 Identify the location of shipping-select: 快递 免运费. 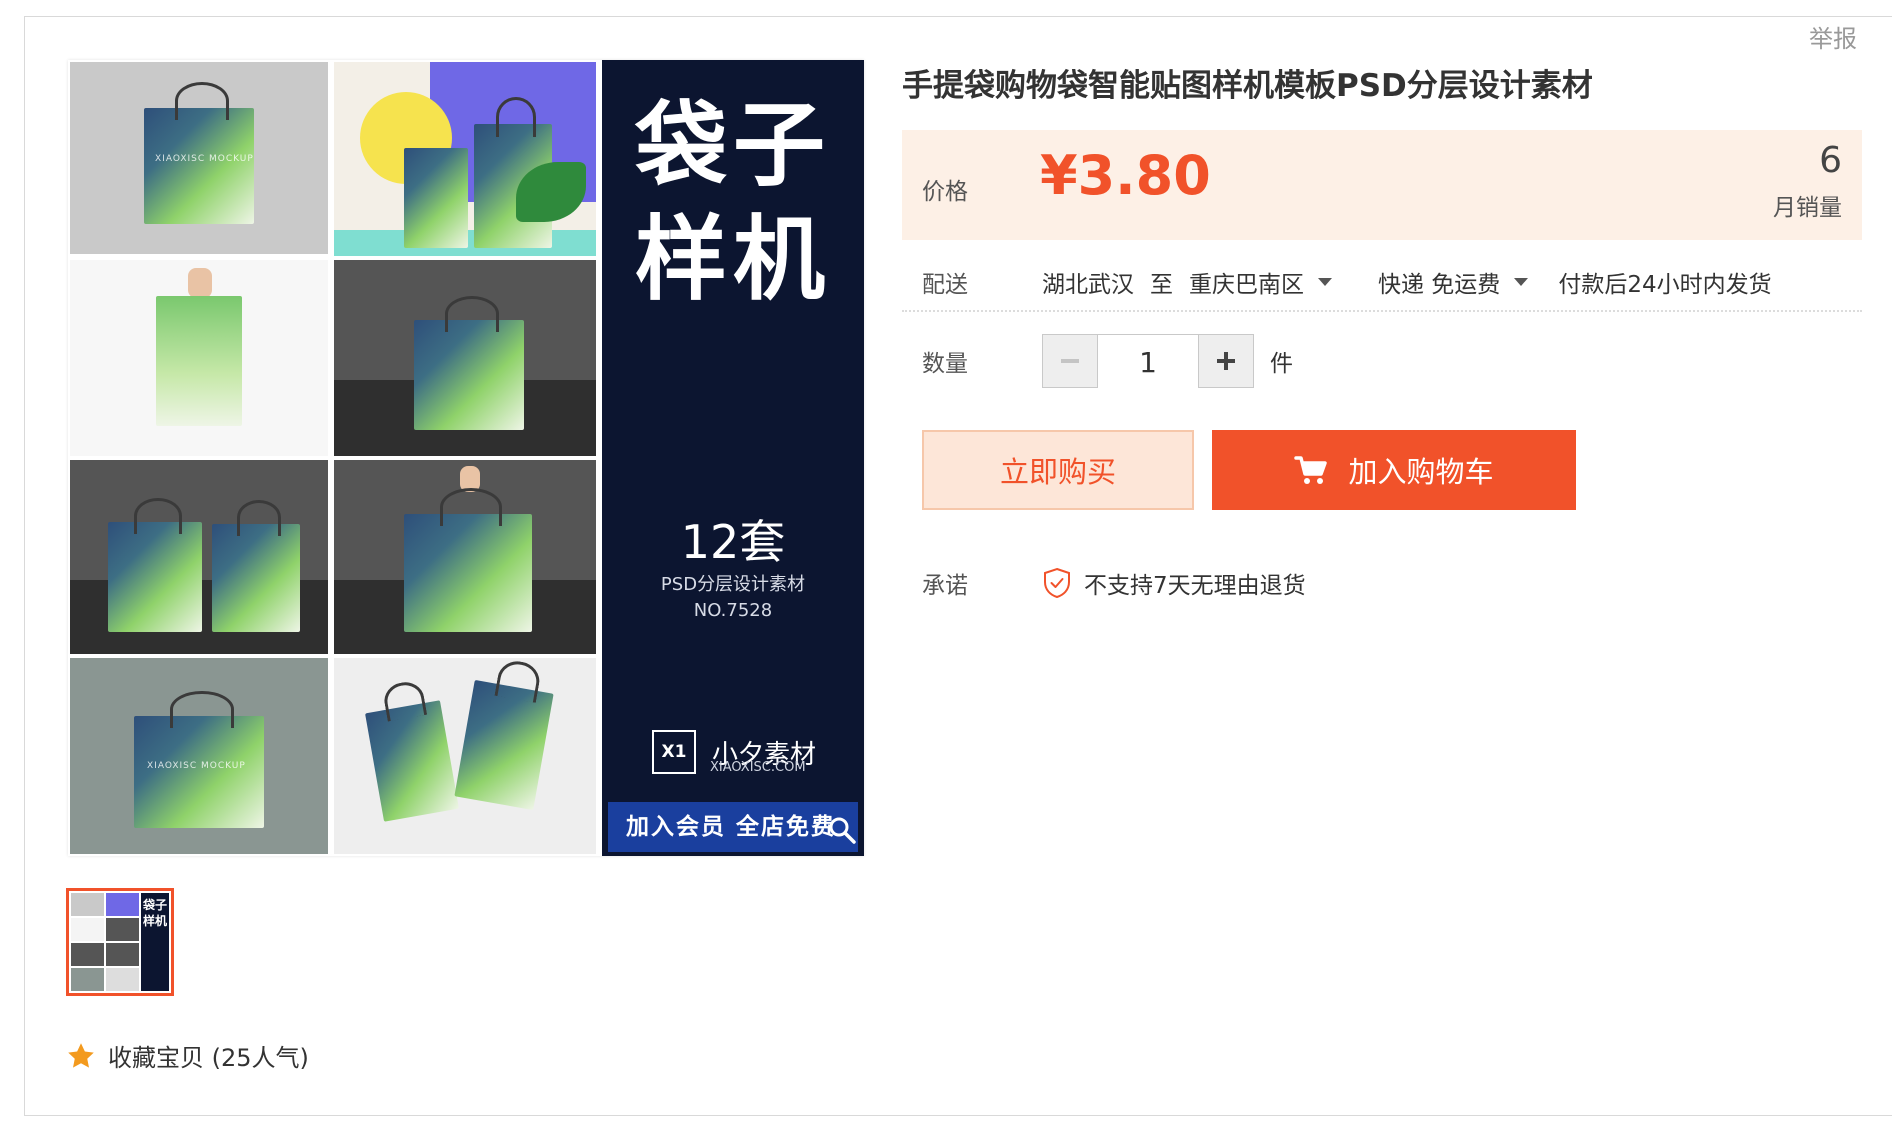
(1453, 282).